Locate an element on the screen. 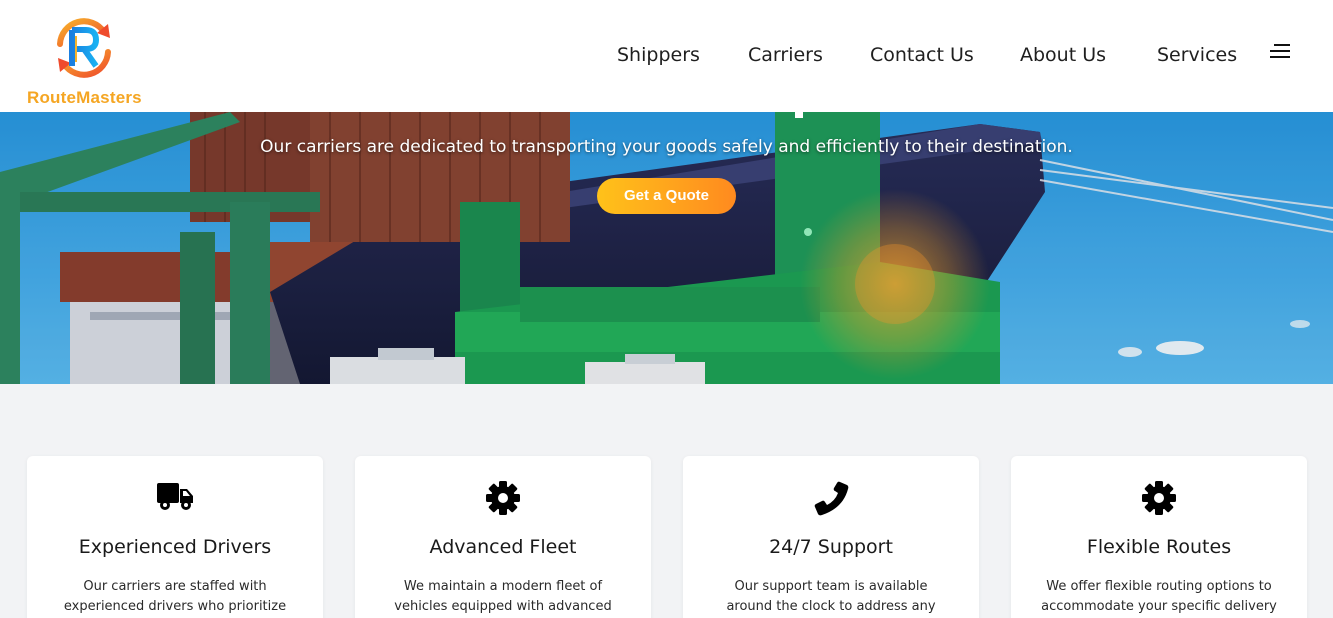 The image size is (1333, 618). feature-title: Advanced Fleet is located at coordinates (503, 547).